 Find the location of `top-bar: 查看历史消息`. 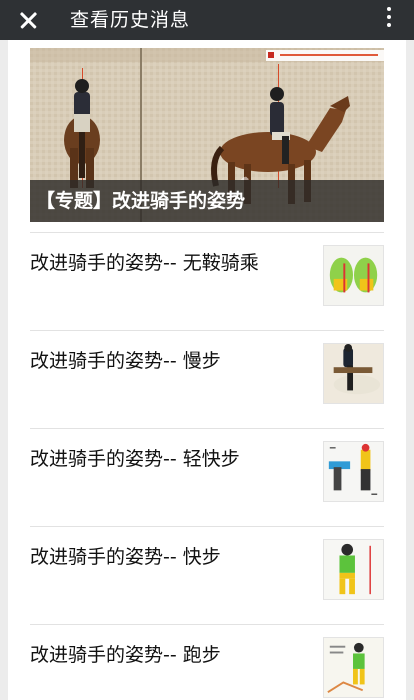

top-bar: 查看历史消息 is located at coordinates (207, 20).